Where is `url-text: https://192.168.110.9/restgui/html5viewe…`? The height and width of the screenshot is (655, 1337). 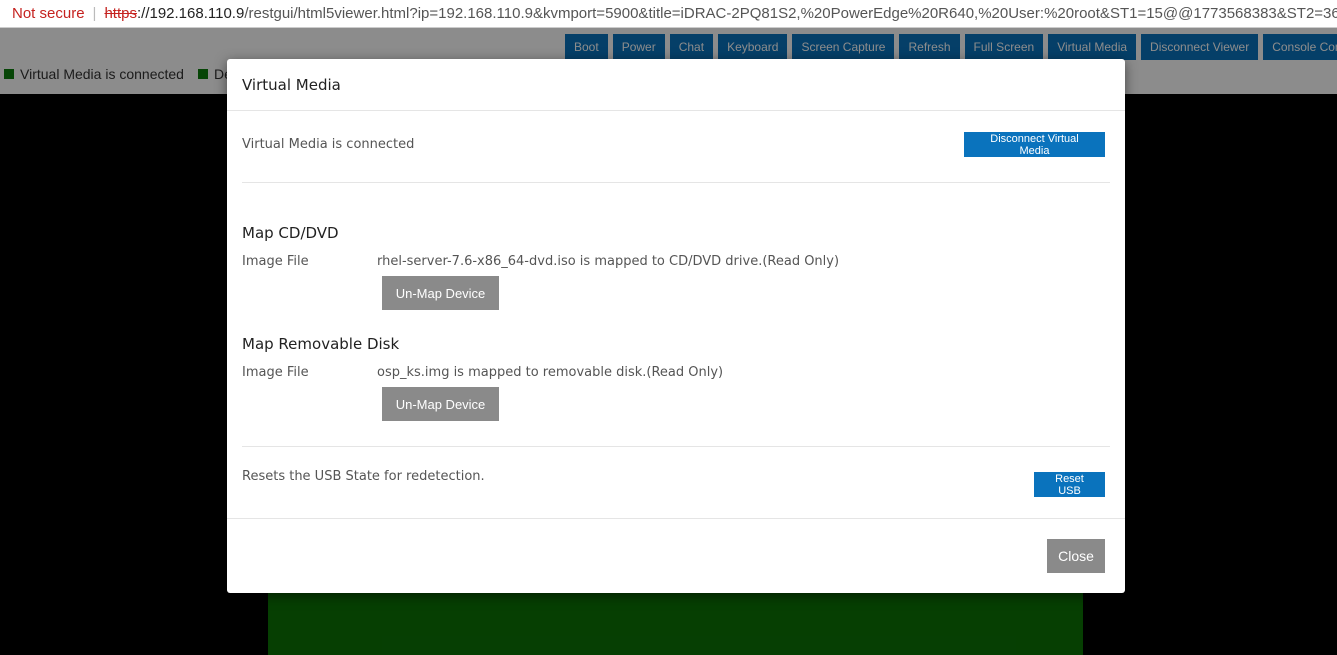 url-text: https://192.168.110.9/restgui/html5viewe… is located at coordinates (720, 13).